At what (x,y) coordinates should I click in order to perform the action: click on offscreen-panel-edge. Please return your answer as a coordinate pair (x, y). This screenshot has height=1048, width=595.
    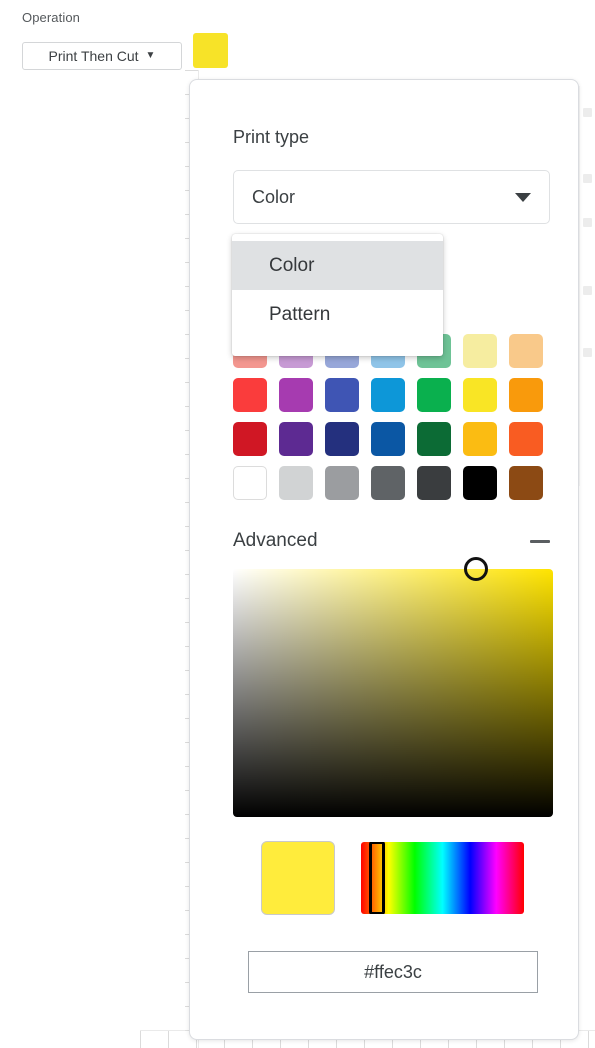
    Looking at the image, I should click on (587, 286).